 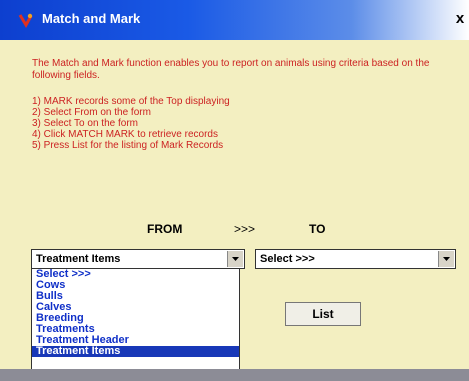 I want to click on instruction-step: 4) Click MATCH MARK to retrieve records, so click(x=125, y=134).